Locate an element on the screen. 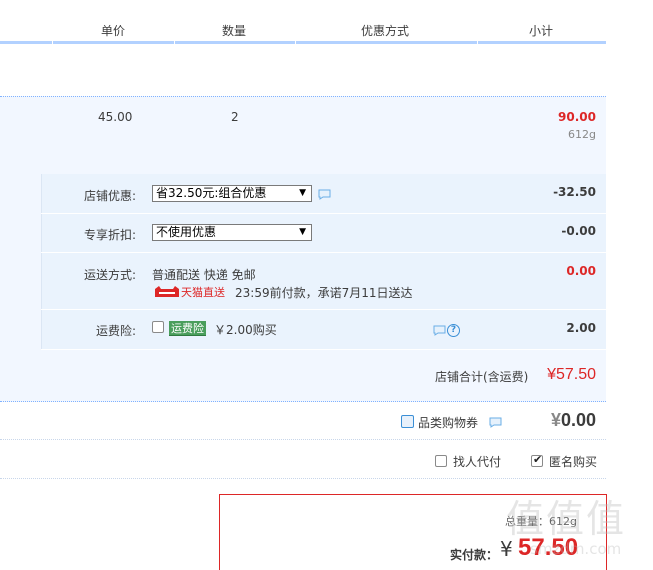 The height and width of the screenshot is (570, 653). tmall-direct-label: 天猫直送 is located at coordinates (203, 292).